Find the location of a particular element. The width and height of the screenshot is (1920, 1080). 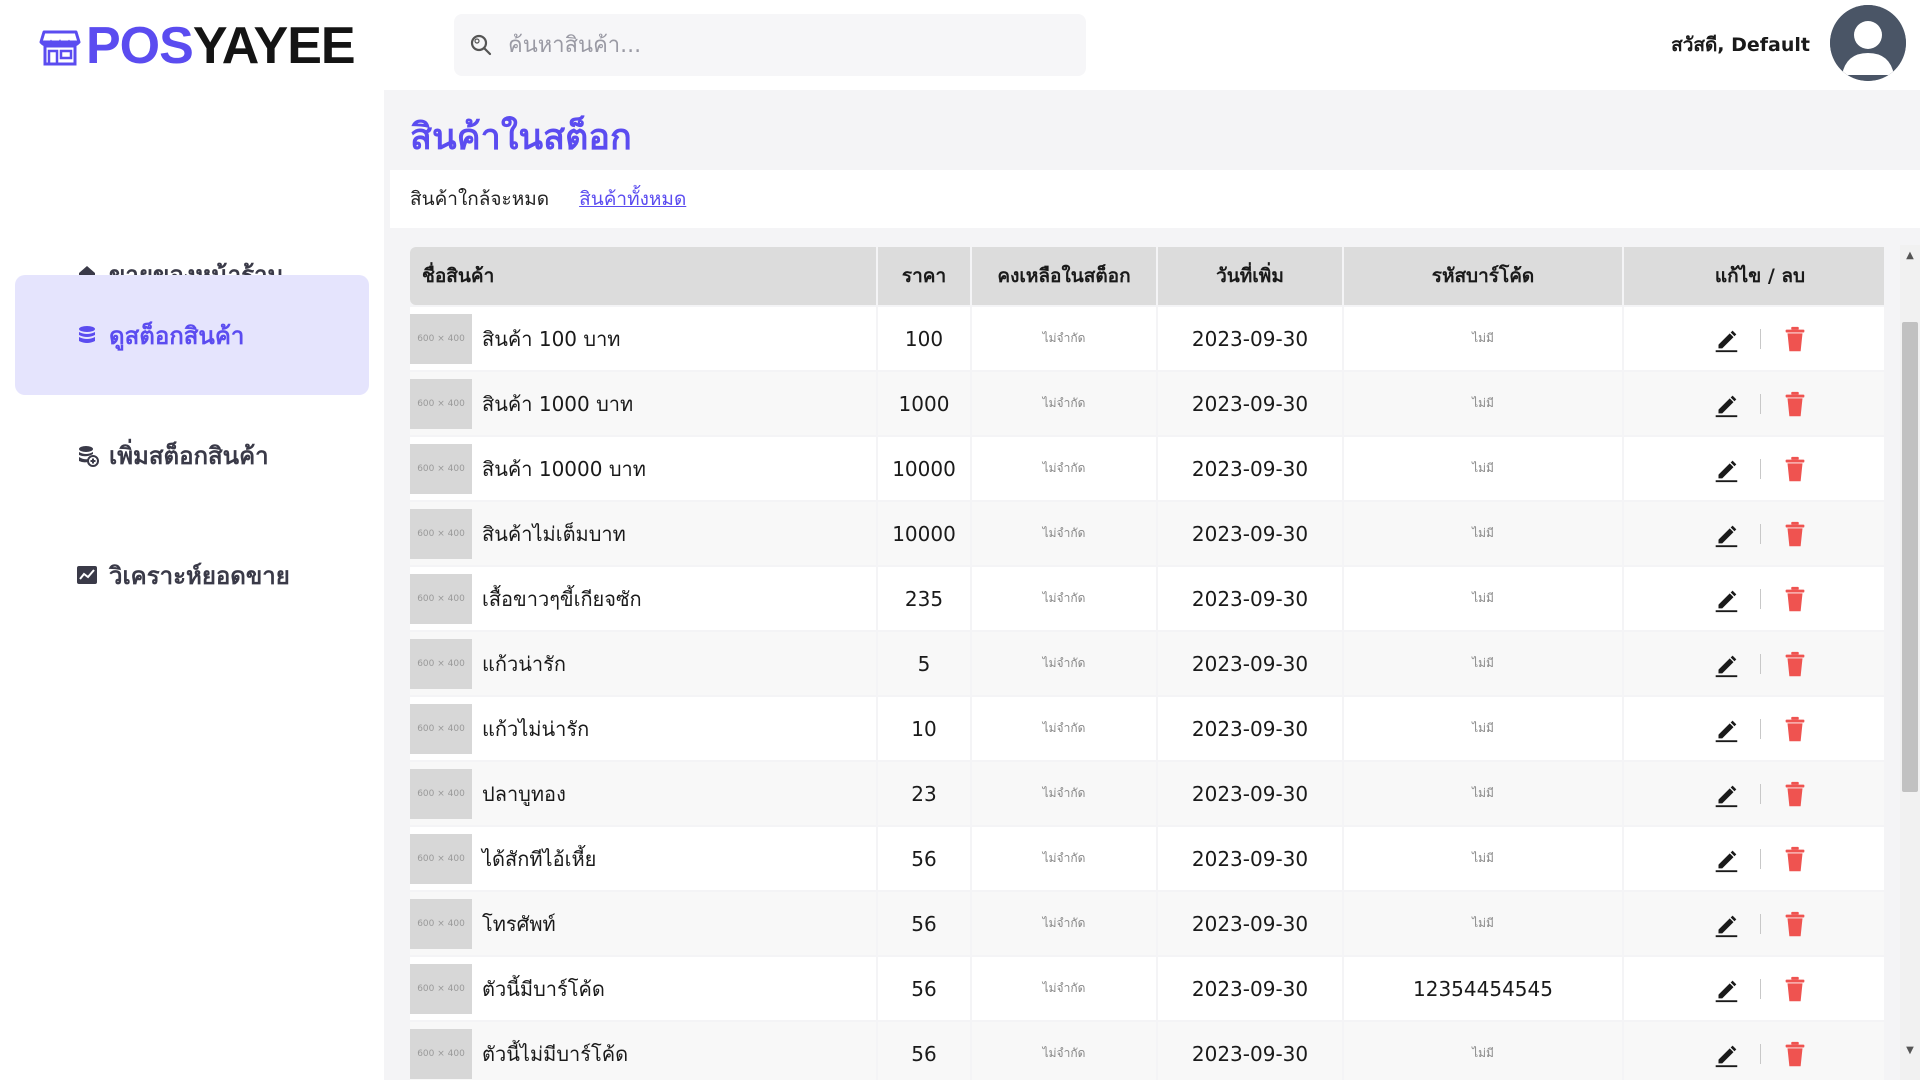

product-name: โทรศัพท์ is located at coordinates (519, 924).